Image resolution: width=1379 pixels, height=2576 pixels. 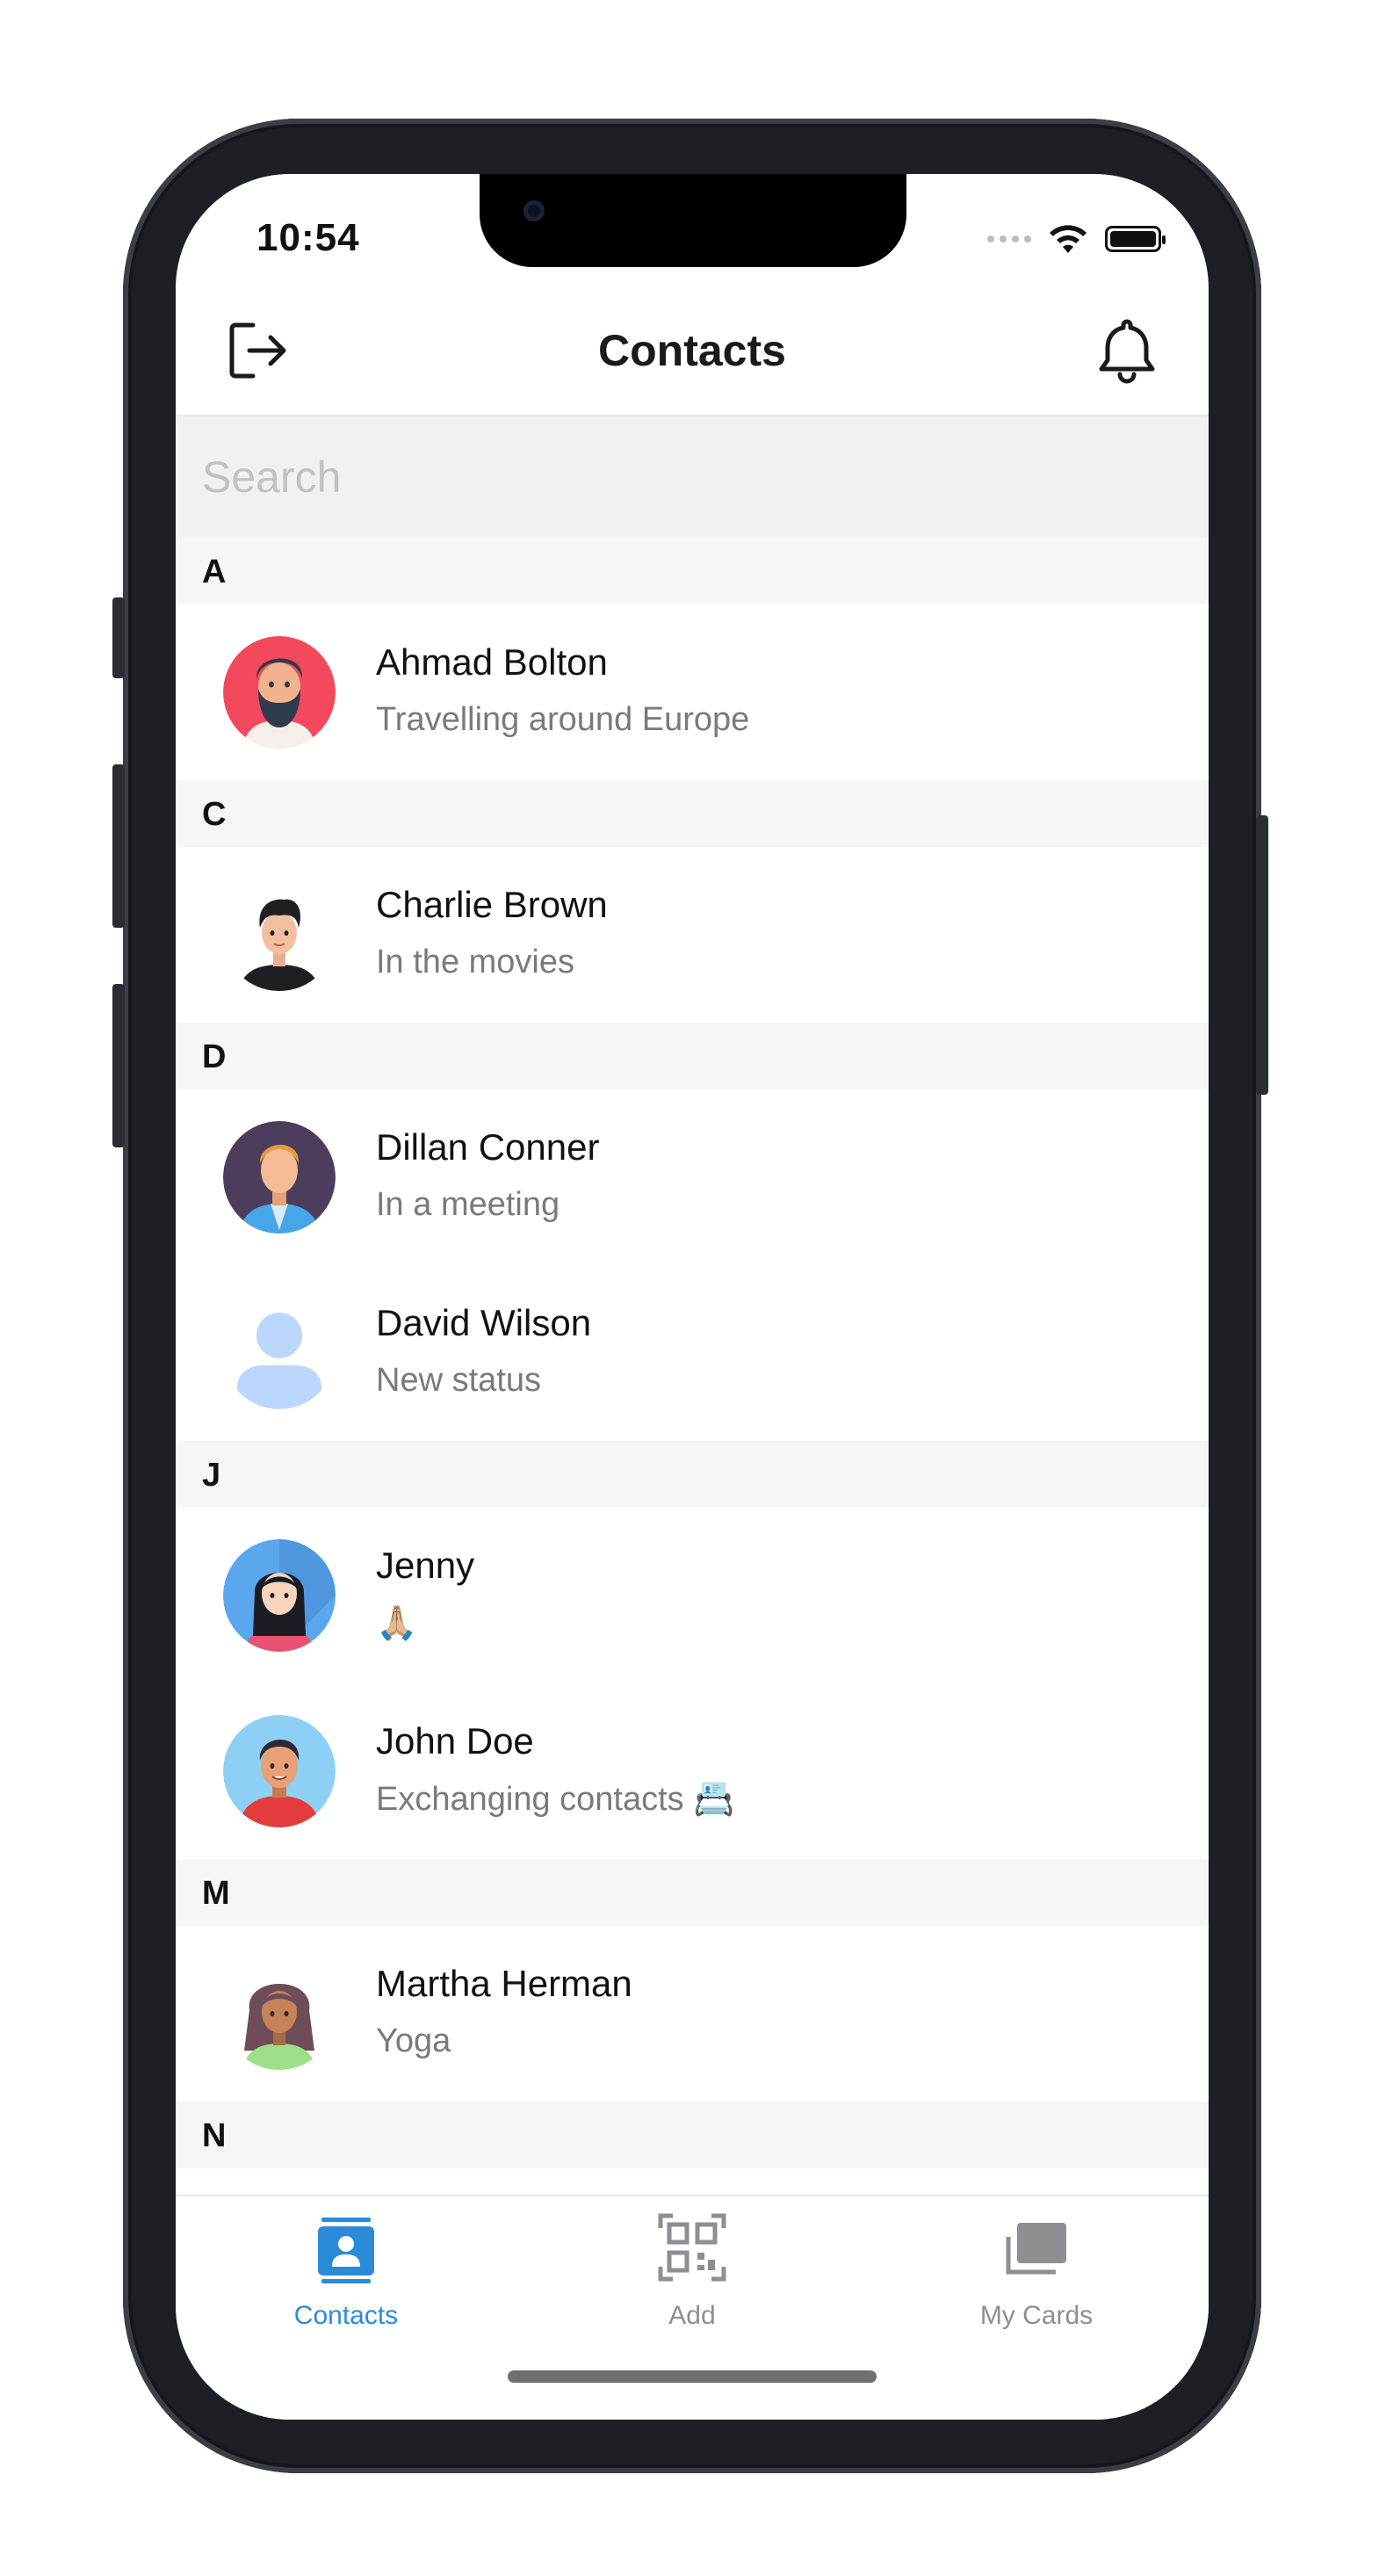 I want to click on contact-row: Ahmad Bolton Travelling around Europe, so click(x=692, y=692).